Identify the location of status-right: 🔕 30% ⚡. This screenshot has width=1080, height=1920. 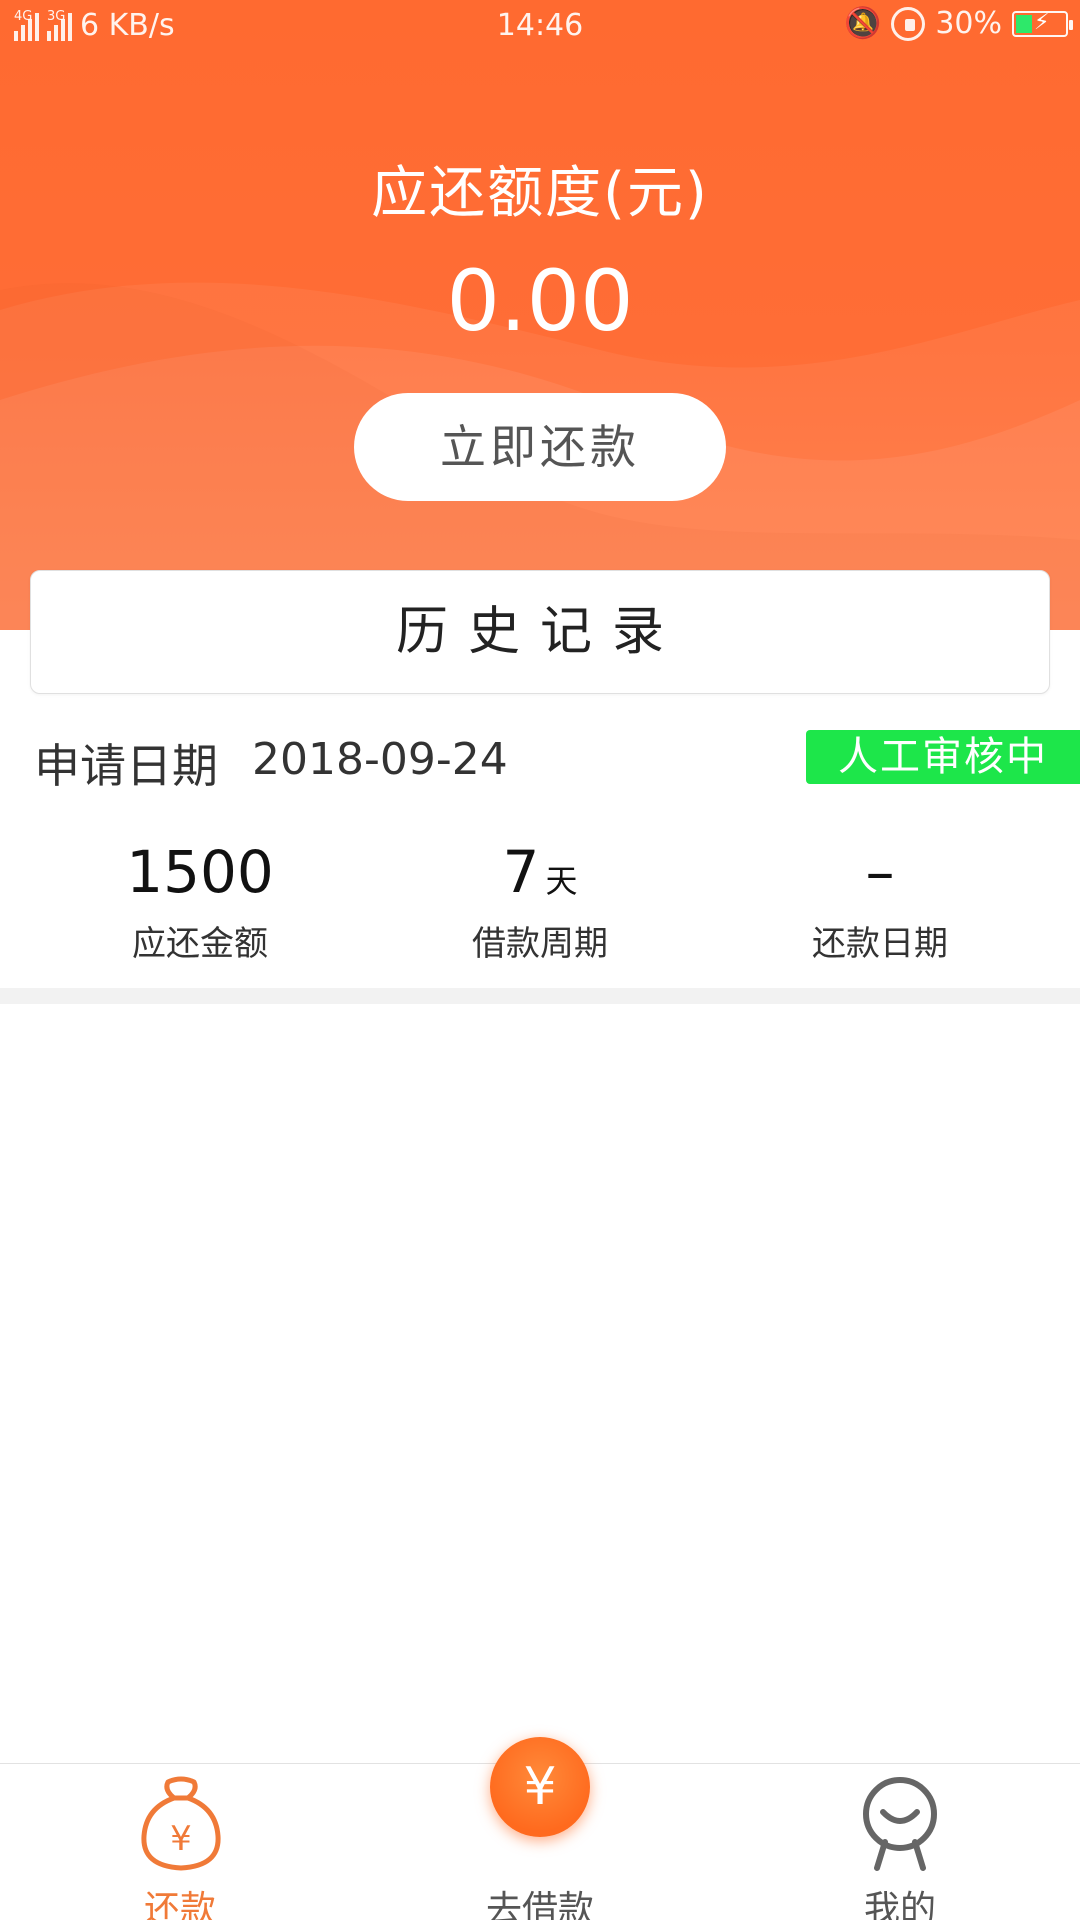
(958, 23).